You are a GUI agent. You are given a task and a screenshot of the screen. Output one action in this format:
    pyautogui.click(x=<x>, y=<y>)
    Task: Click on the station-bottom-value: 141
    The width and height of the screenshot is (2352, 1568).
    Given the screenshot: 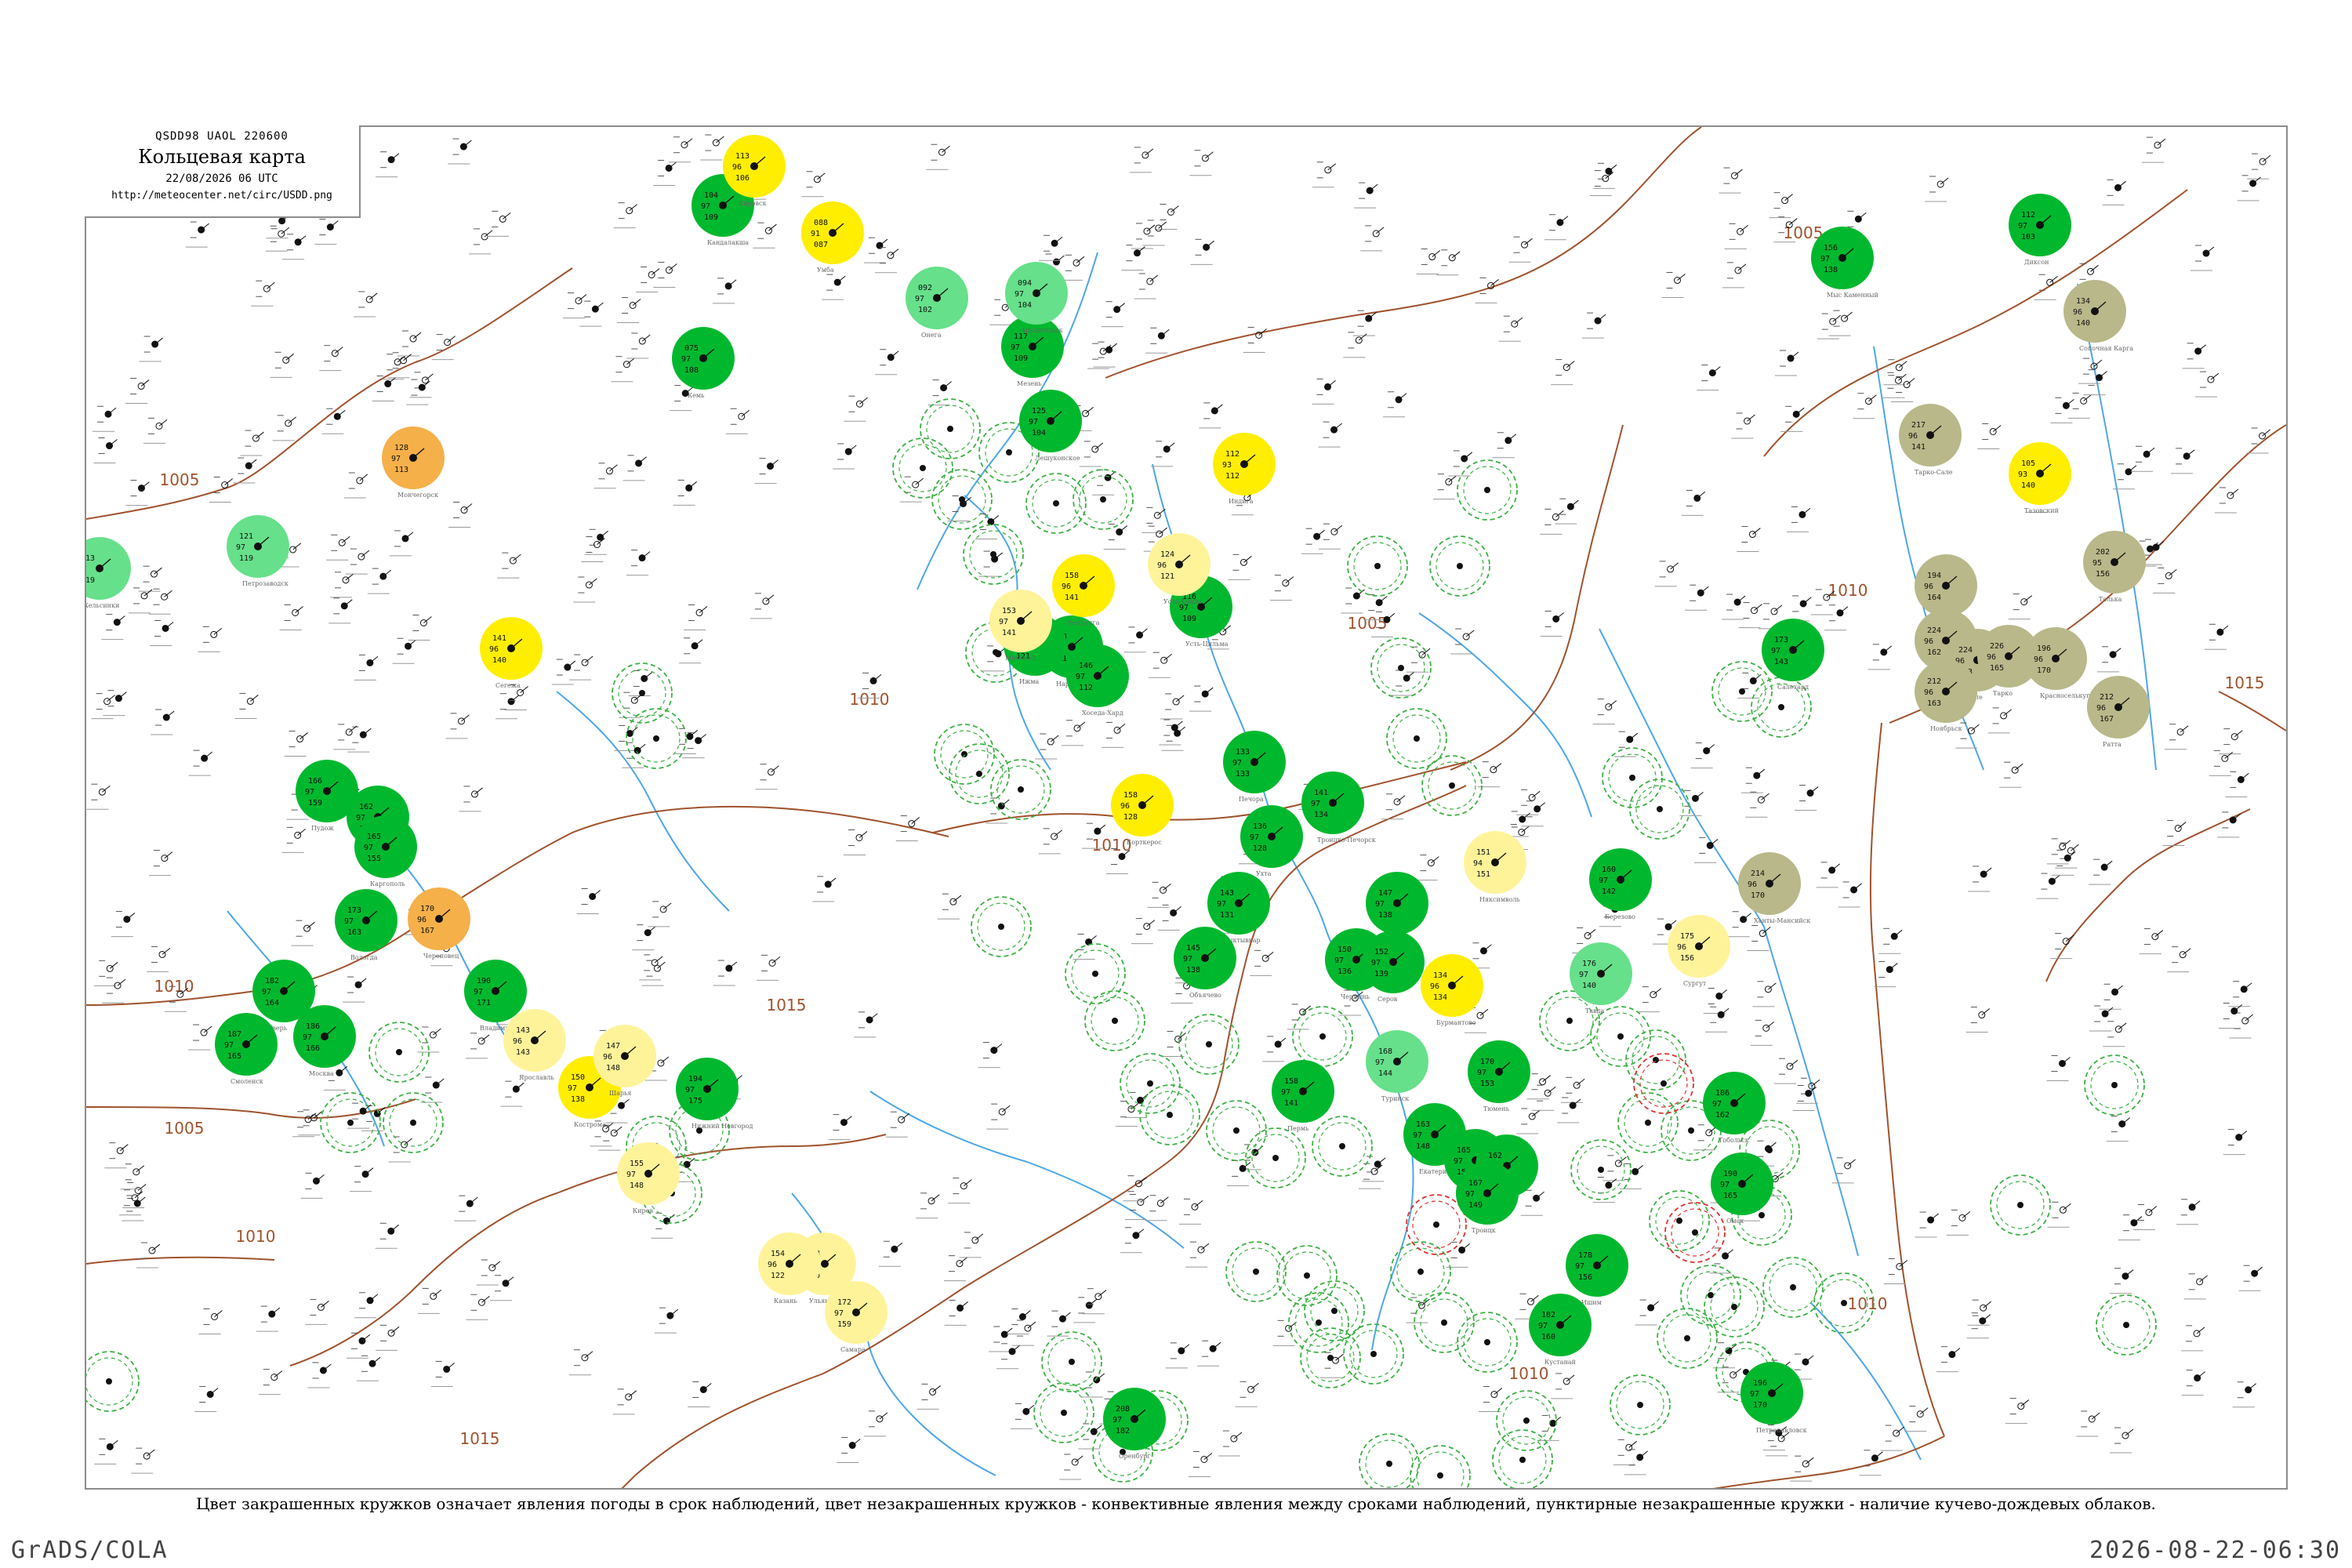 What is the action you would take?
    pyautogui.click(x=1072, y=597)
    